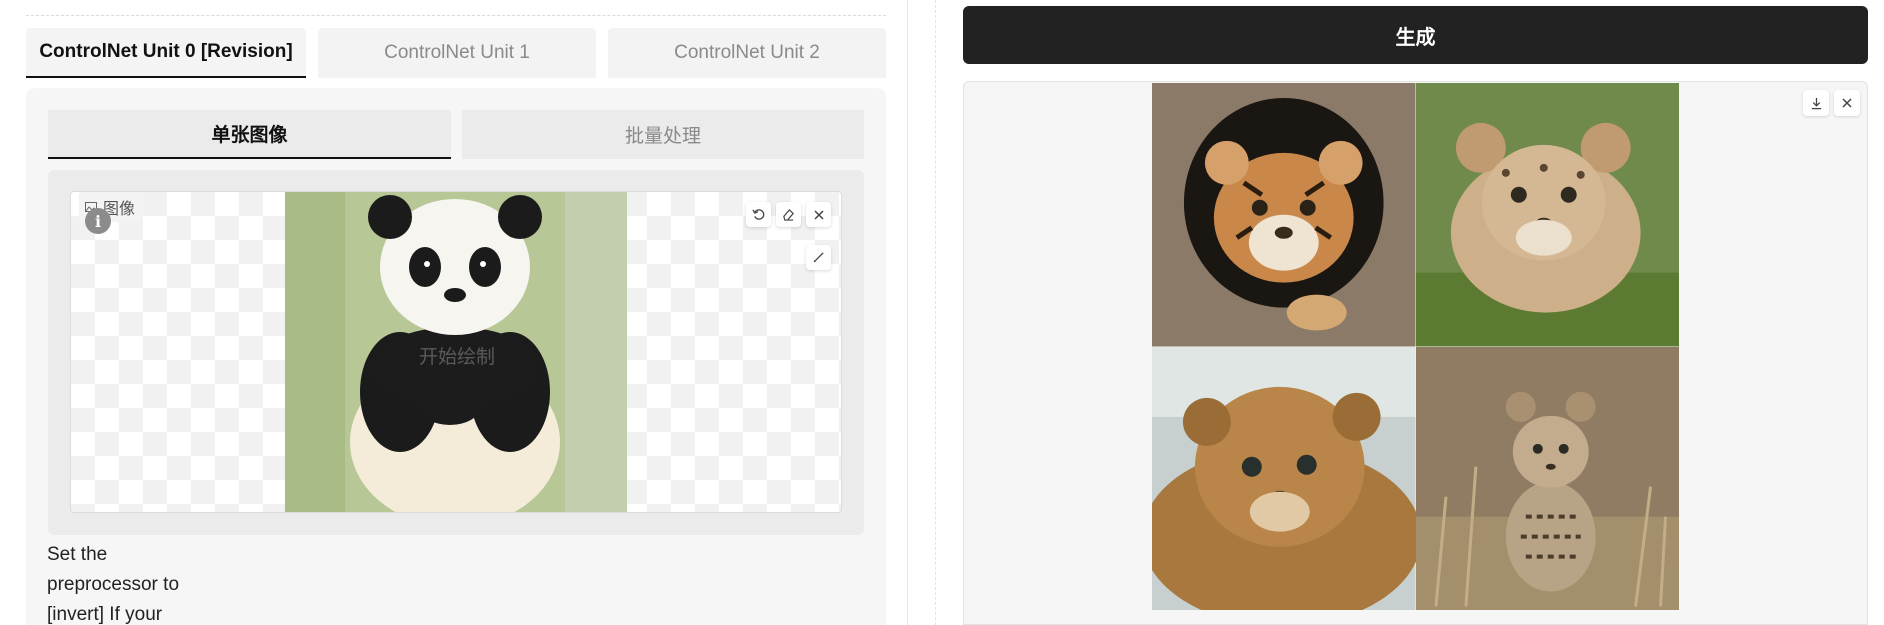 The image size is (1884, 625). Describe the element at coordinates (456, 357) in the screenshot. I see `canvas-hint: 开始绘制` at that location.